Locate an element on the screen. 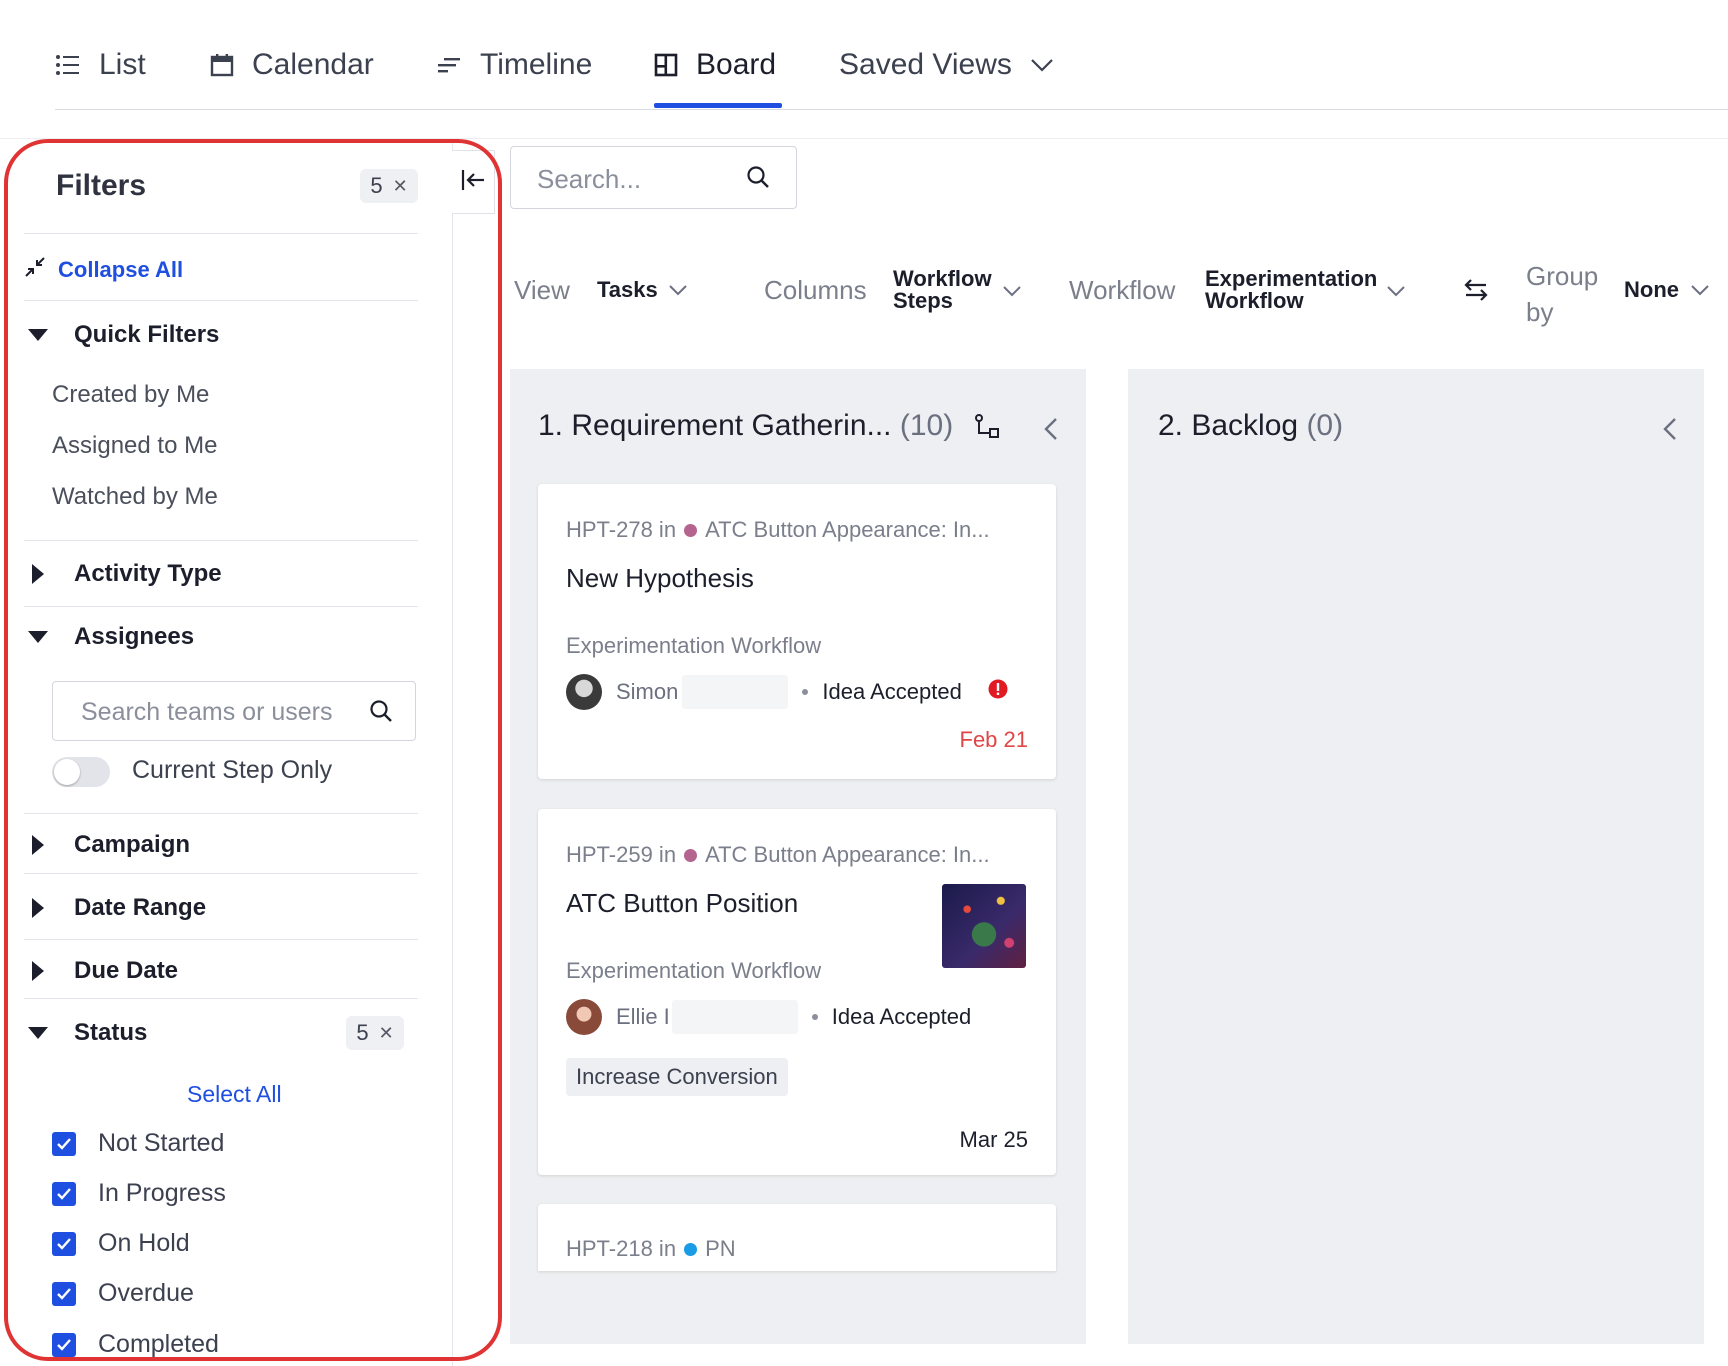 This screenshot has height=1366, width=1728. status-option-completed: Completed is located at coordinates (135, 1344).